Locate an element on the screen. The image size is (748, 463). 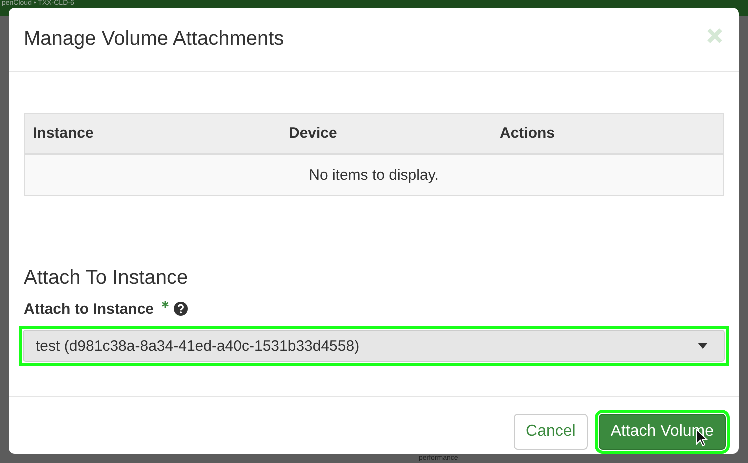
column-header: Instance is located at coordinates (152, 134).